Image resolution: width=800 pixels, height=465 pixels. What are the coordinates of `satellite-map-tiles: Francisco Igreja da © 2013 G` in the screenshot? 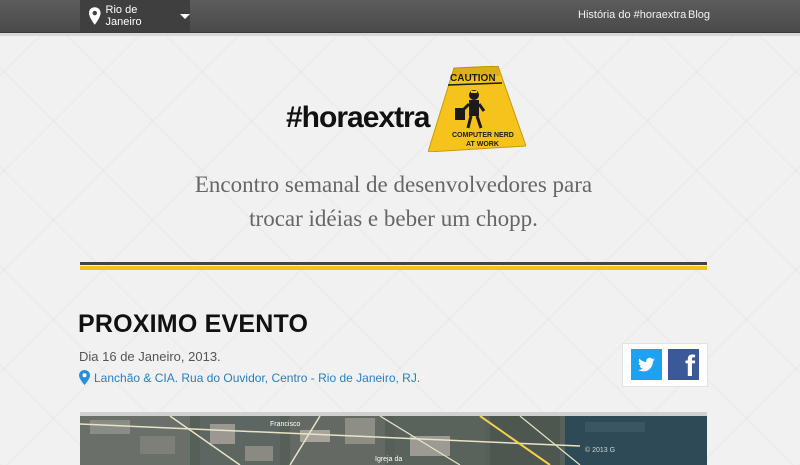 It's located at (393, 440).